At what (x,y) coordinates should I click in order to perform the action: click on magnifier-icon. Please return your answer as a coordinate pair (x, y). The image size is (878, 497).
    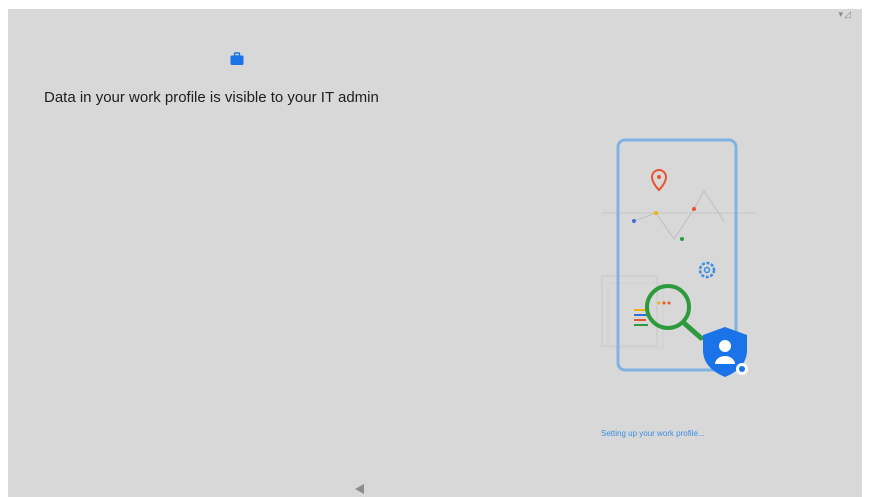
    Looking at the image, I should click on (674, 312).